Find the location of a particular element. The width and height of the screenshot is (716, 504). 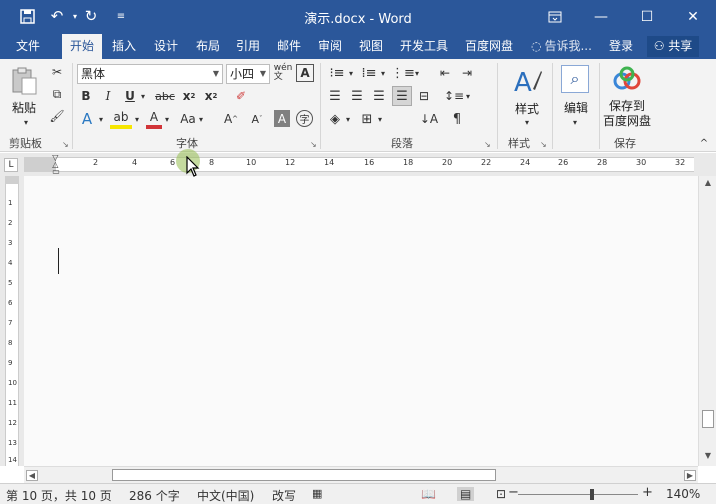

show-marks-icon: ¶ is located at coordinates (457, 119).